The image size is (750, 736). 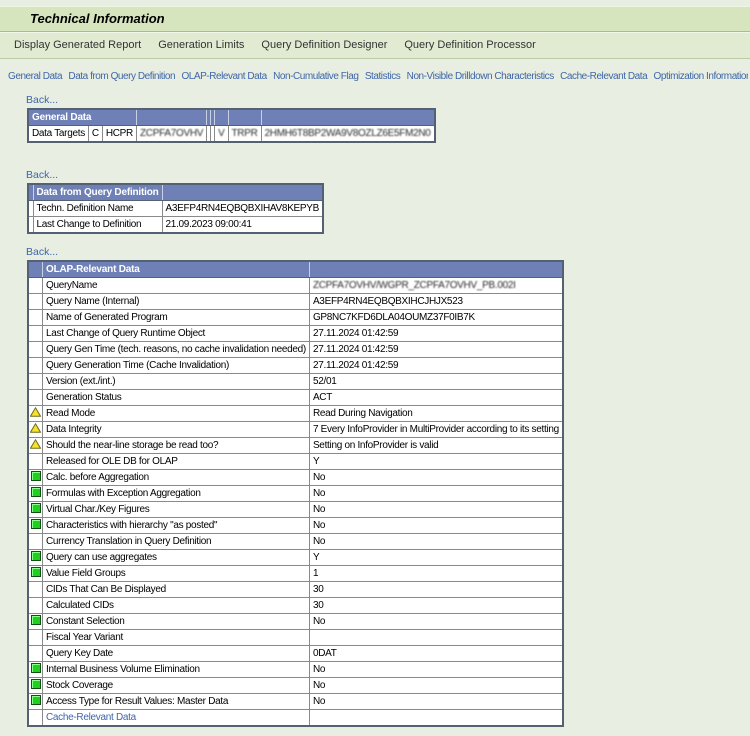 I want to click on cache-relevant-data-link: Cache-Relevant Data, so click(x=91, y=717).